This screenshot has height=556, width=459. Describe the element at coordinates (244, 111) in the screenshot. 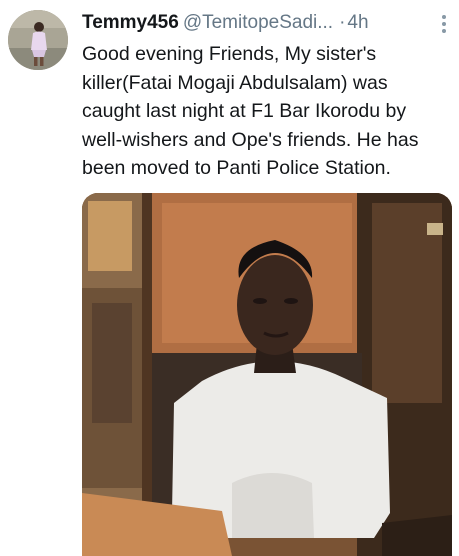

I see `tweet-text-line: caught last night at F1 Bar Ikorodu by` at that location.